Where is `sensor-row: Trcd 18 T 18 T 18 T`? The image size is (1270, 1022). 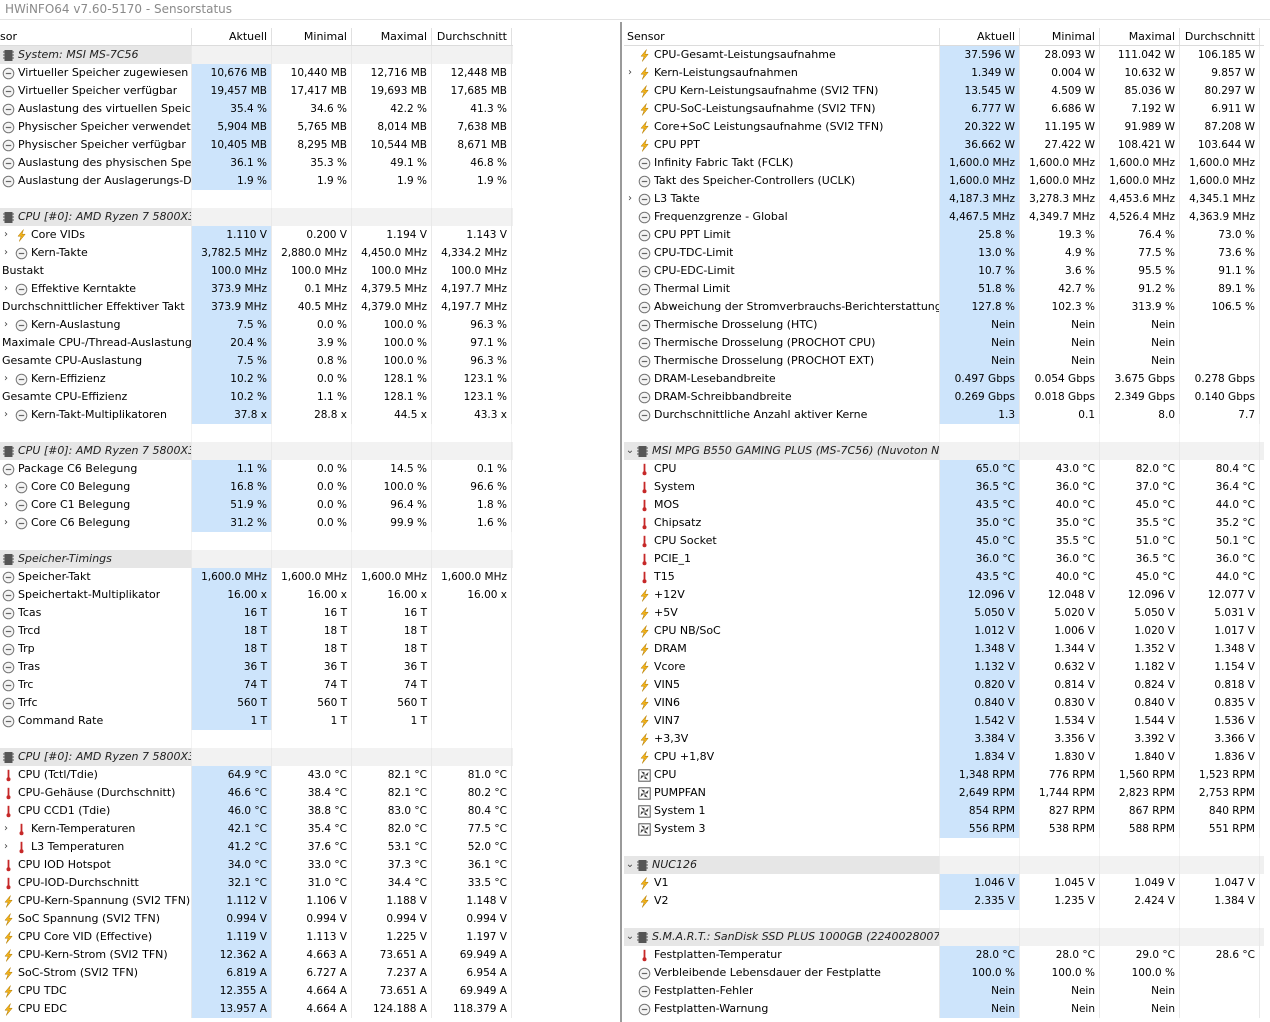
sensor-row: Trcd 18 T 18 T 18 T is located at coordinates (256, 631).